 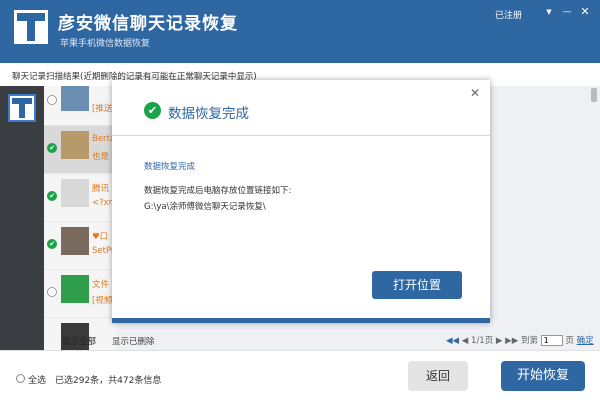 I want to click on dialog-close-icon: ✕, so click(x=475, y=93).